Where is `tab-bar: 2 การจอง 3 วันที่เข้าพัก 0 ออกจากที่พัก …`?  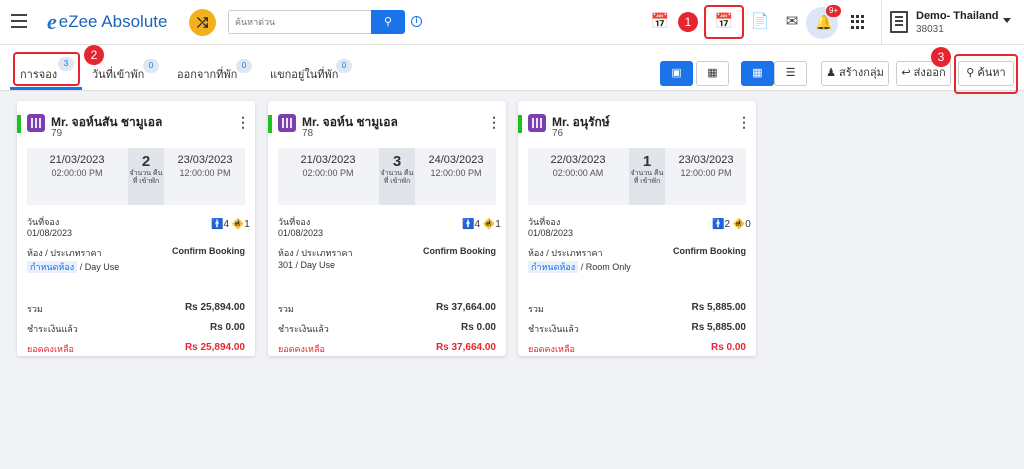 tab-bar: 2 การจอง 3 วันที่เข้าพัก 0 ออกจากที่พัก … is located at coordinates (512, 69).